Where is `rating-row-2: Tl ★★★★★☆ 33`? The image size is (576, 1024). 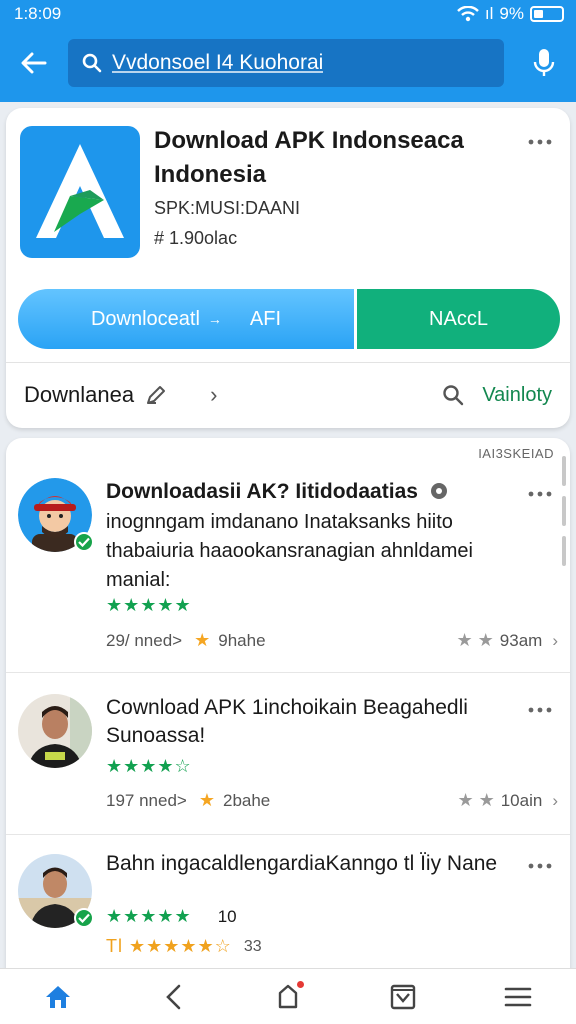
rating-row-2: Tl ★★★★★☆ 33 is located at coordinates (184, 946).